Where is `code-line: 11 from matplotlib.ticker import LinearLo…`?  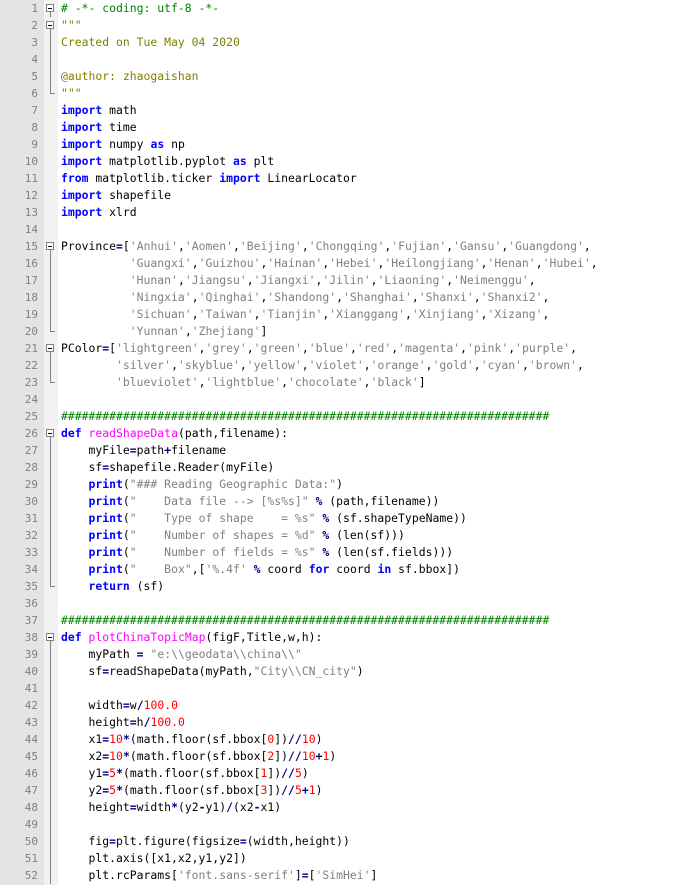 code-line: 11 from matplotlib.ticker import LinearLo… is located at coordinates (348, 178).